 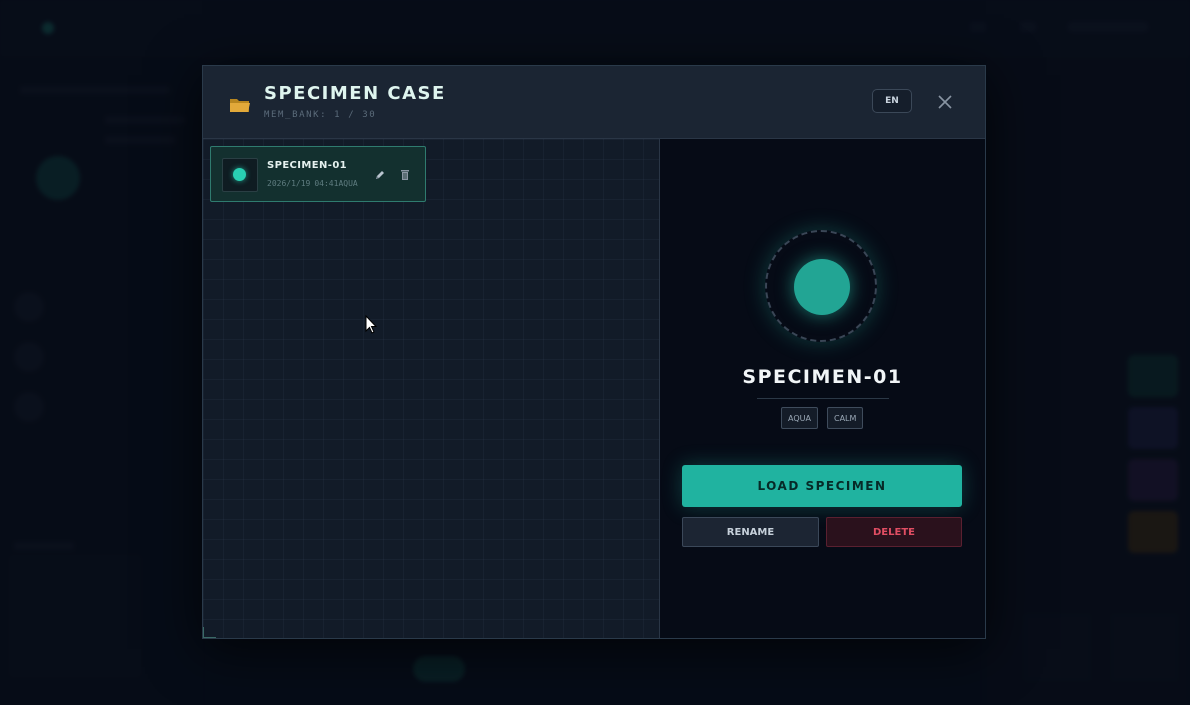 I want to click on item-meta: 2026/1/19 04:41AQUA, so click(x=312, y=183).